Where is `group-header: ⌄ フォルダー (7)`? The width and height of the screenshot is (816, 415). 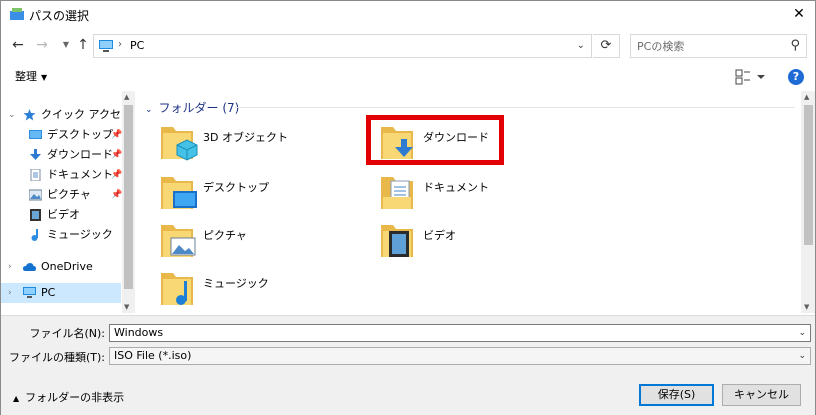
group-header: ⌄ フォルダー (7) is located at coordinates (192, 107).